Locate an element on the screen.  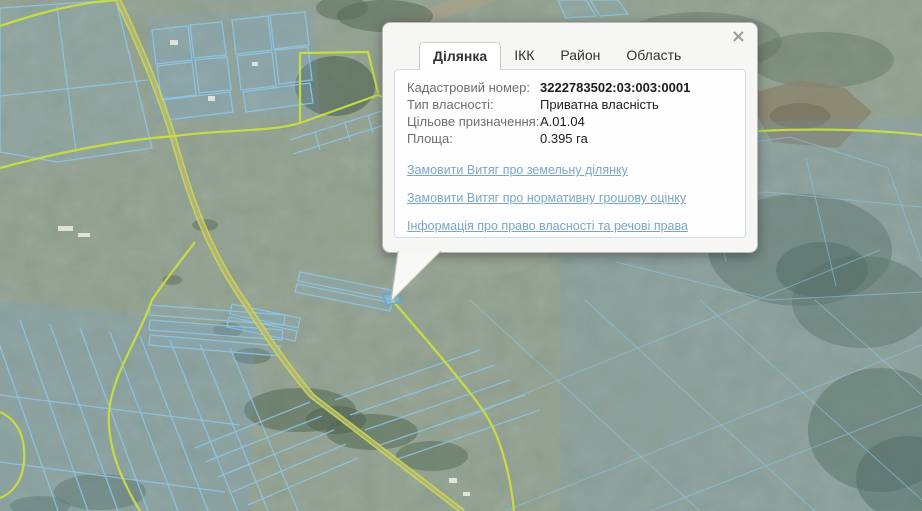
tab-ikk: ІКК is located at coordinates (524, 55).